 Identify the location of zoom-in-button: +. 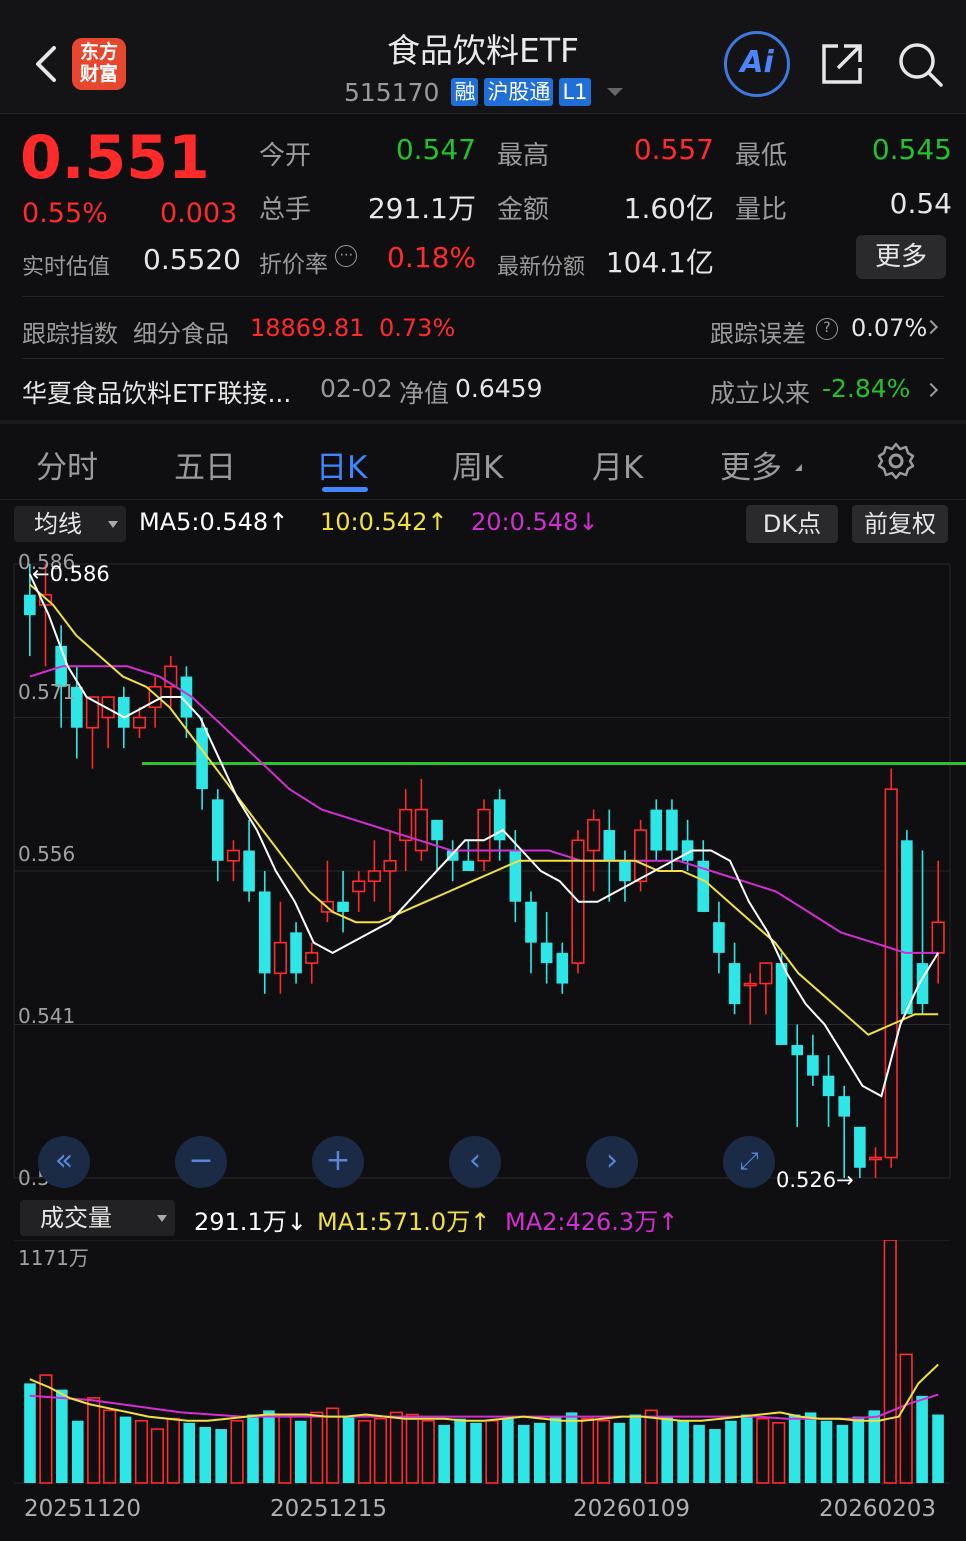
(338, 1162).